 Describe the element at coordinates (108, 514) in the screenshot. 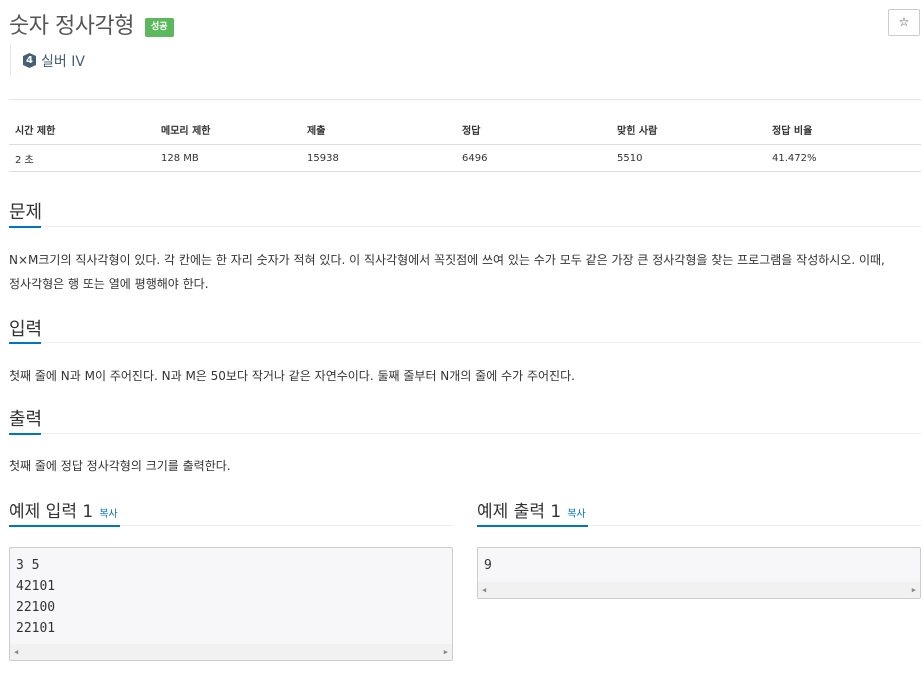

I see `copy-input-button: 복사` at that location.